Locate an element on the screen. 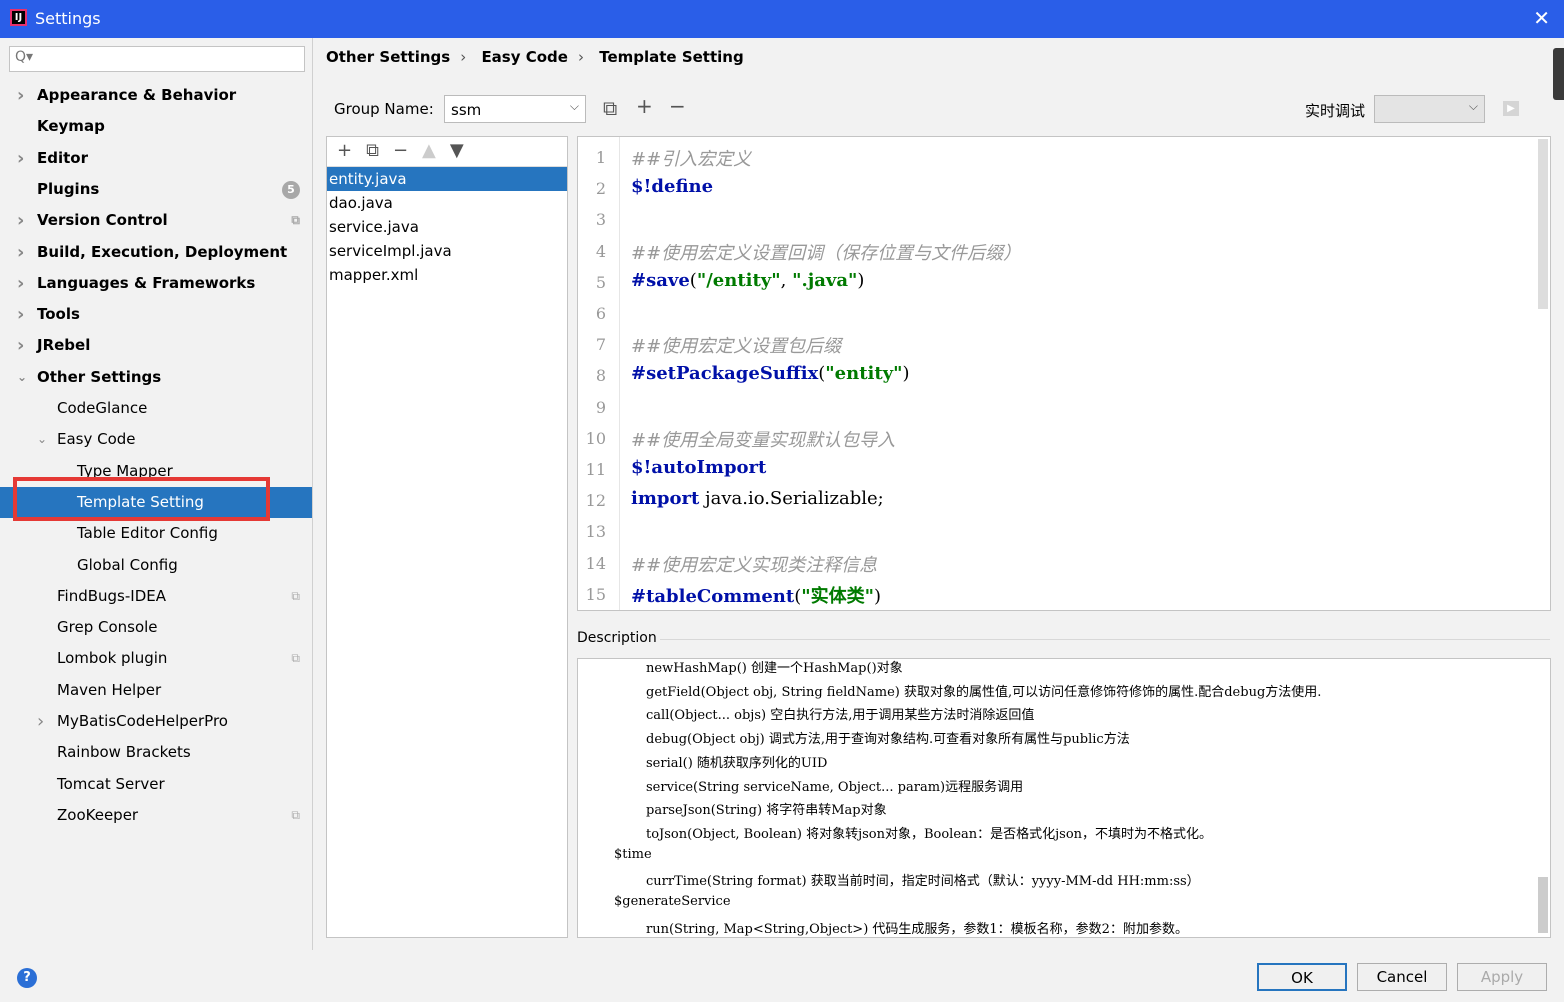 The image size is (1564, 1002). line-number: 8 is located at coordinates (600, 376).